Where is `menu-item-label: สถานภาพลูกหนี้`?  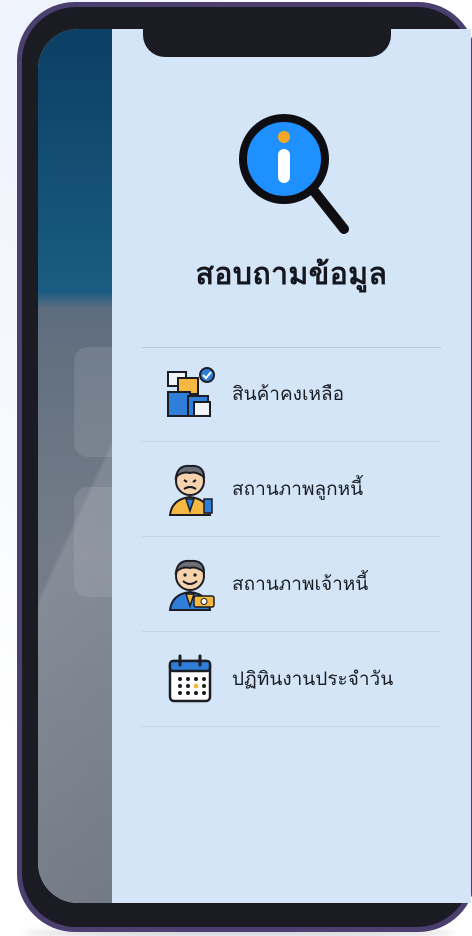
menu-item-label: สถานภาพลูกหนี้ is located at coordinates (298, 489).